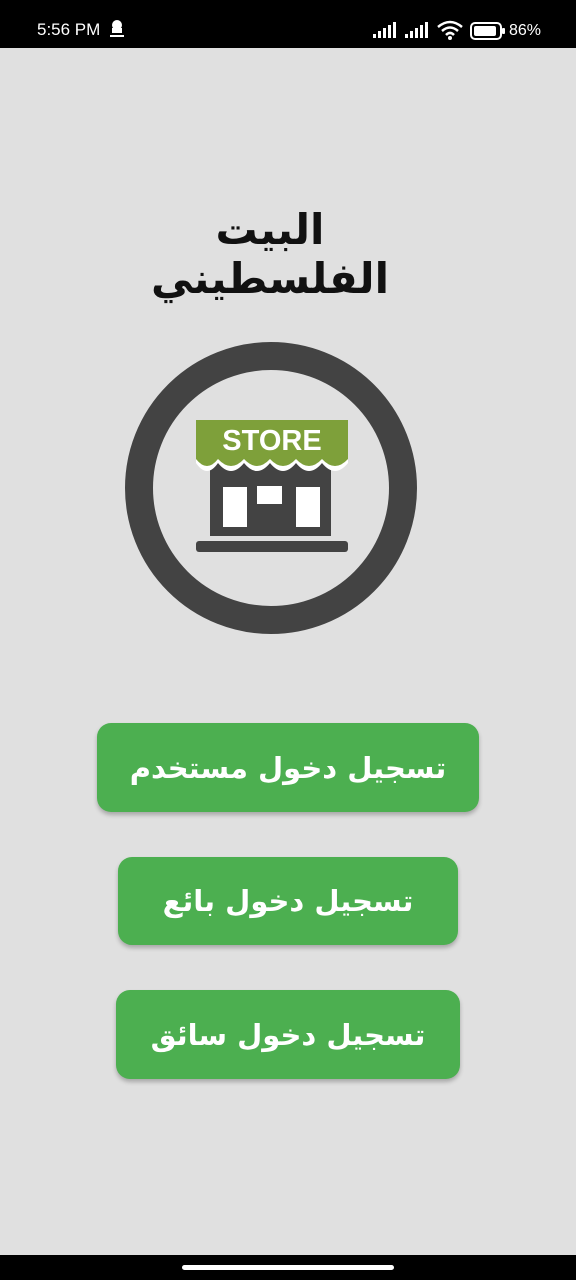 Image resolution: width=576 pixels, height=1280 pixels. What do you see at coordinates (488, 33) in the screenshot?
I see `battery-icon` at bounding box center [488, 33].